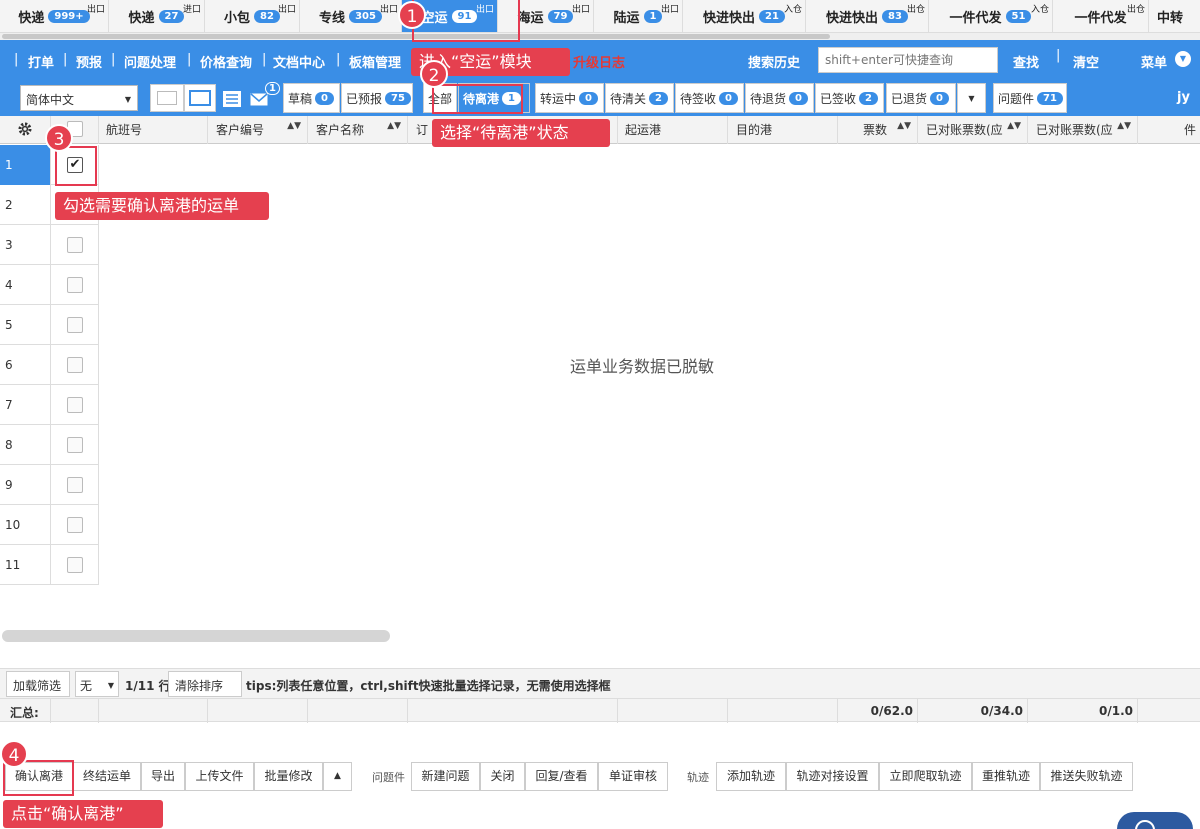 The width and height of the screenshot is (1200, 829). What do you see at coordinates (358, 711) in the screenshot?
I see `summary-cell` at bounding box center [358, 711].